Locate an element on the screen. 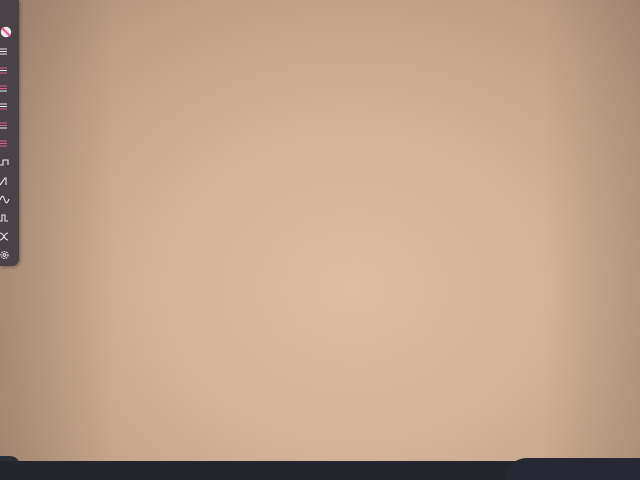  ramp-tool-button is located at coordinates (9, 181).